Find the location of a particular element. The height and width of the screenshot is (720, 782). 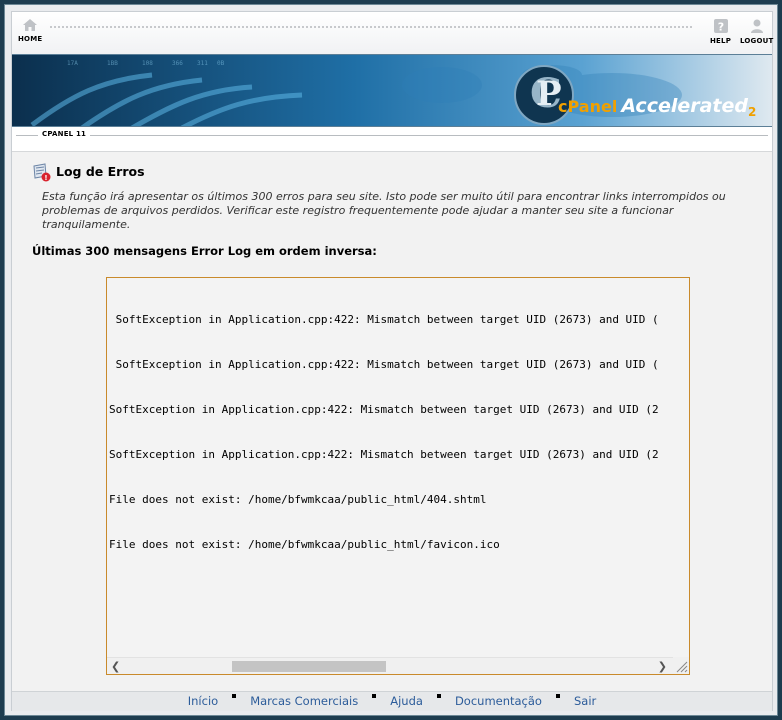

footer-link-ajuda: Ajuda is located at coordinates (406, 701).